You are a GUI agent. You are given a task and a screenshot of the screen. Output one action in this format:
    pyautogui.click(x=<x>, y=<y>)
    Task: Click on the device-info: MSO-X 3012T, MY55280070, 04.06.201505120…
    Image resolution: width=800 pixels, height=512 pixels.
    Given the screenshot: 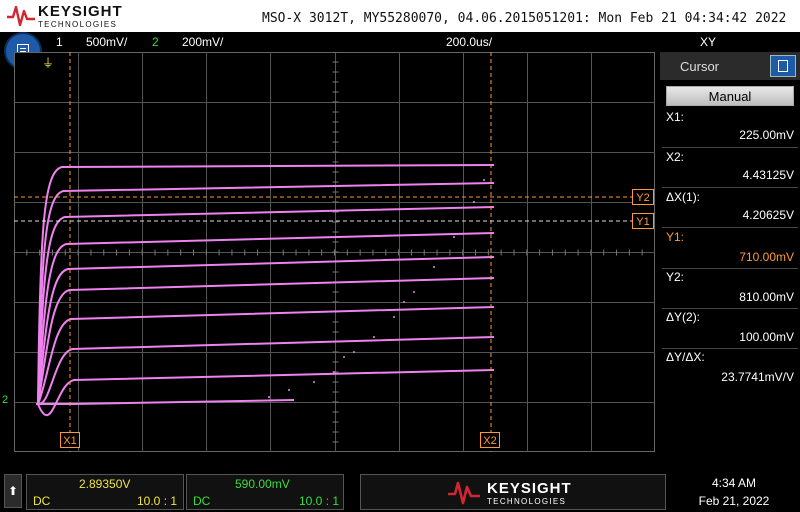 What is the action you would take?
    pyautogui.click(x=524, y=18)
    